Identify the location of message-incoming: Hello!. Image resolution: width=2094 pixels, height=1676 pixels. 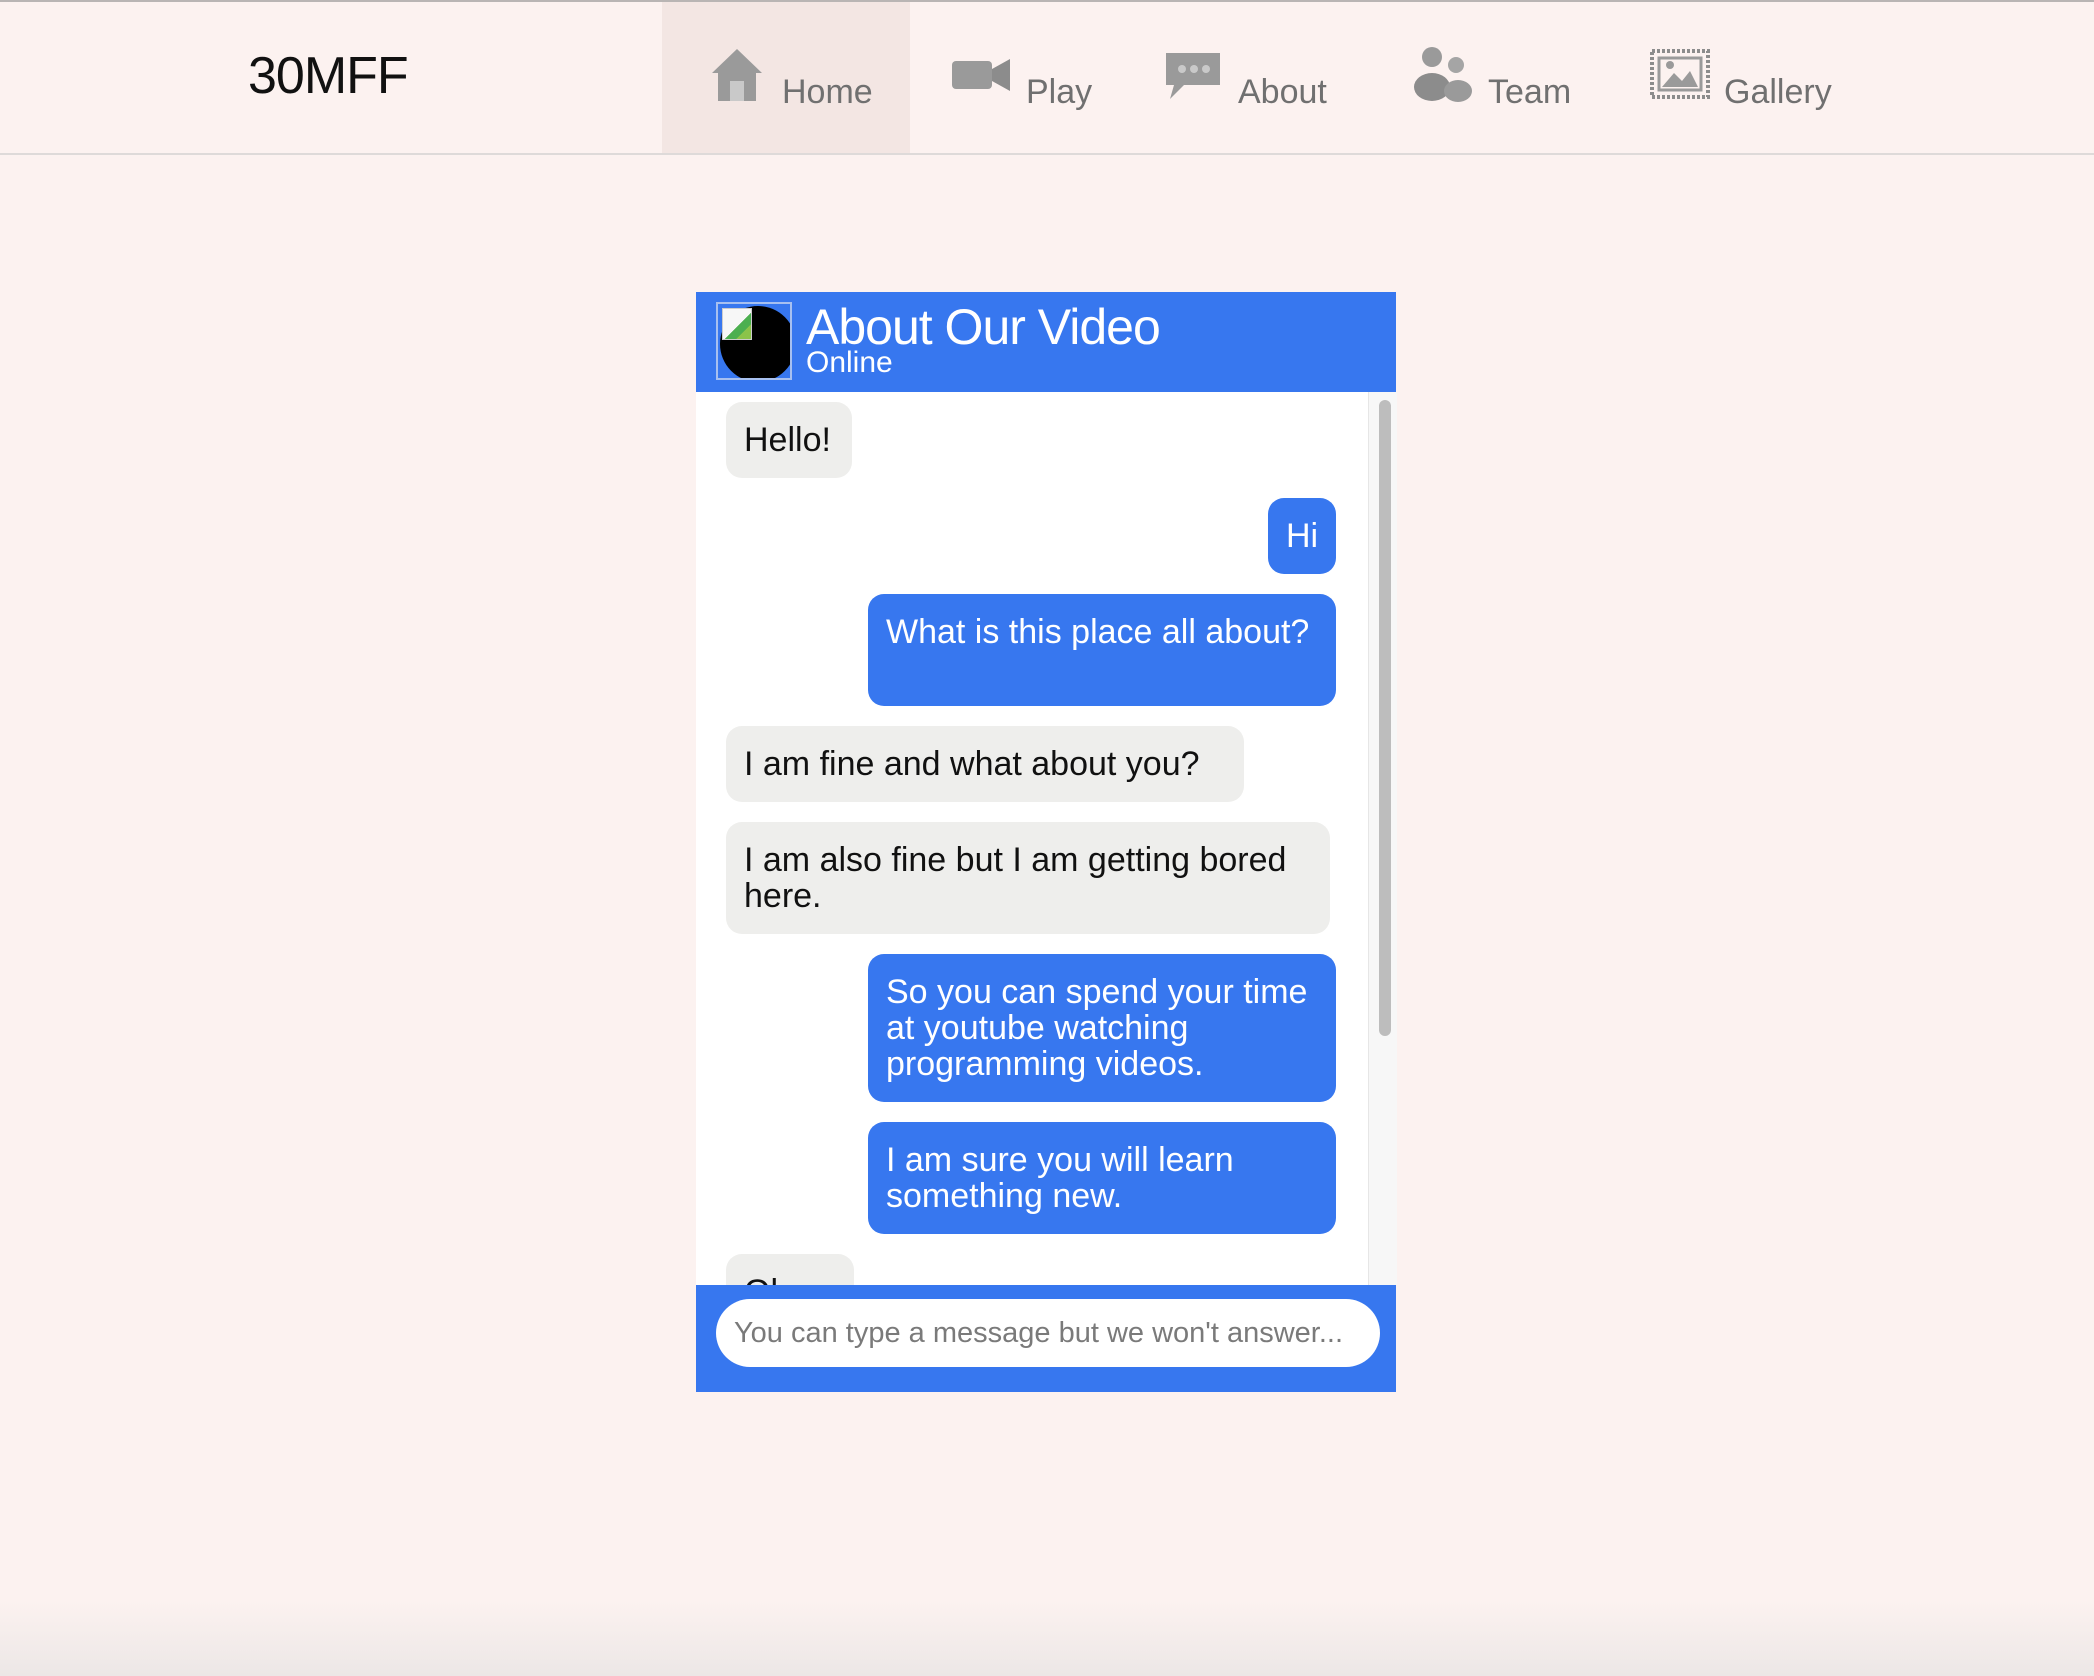
(789, 440).